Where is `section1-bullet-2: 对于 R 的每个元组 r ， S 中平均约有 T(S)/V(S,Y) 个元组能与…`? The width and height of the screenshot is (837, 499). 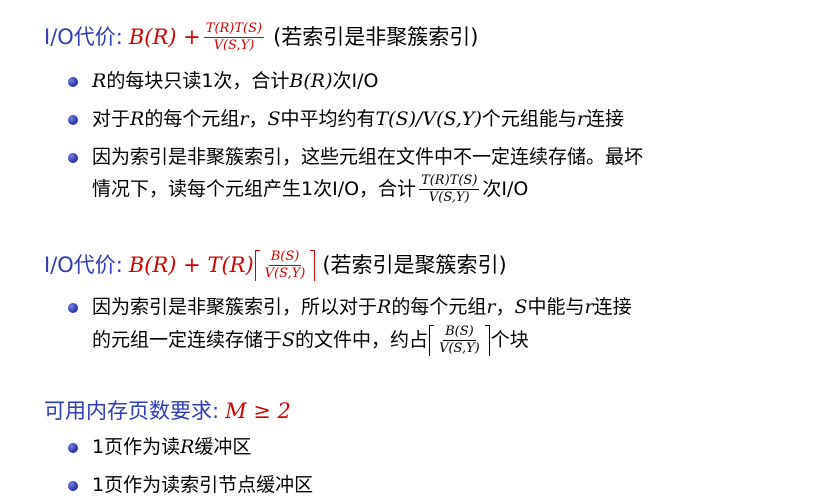
section1-bullet-2: 对于 R 的每个元组 r ， S 中平均约有 T(S)/V(S,Y) 个元组能与… is located at coordinates (346, 119).